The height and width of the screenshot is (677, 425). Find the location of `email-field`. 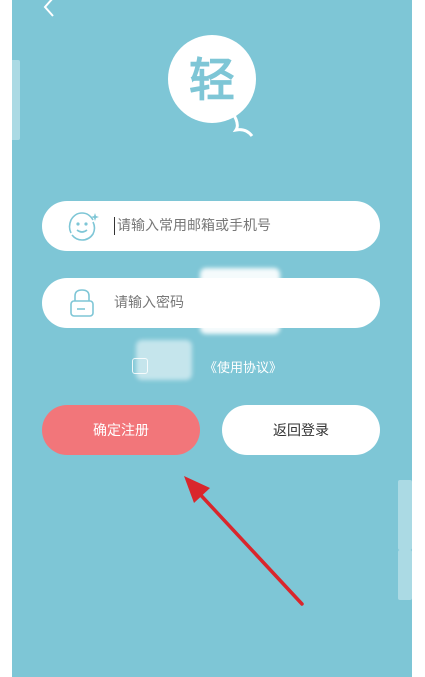

email-field is located at coordinates (211, 226).